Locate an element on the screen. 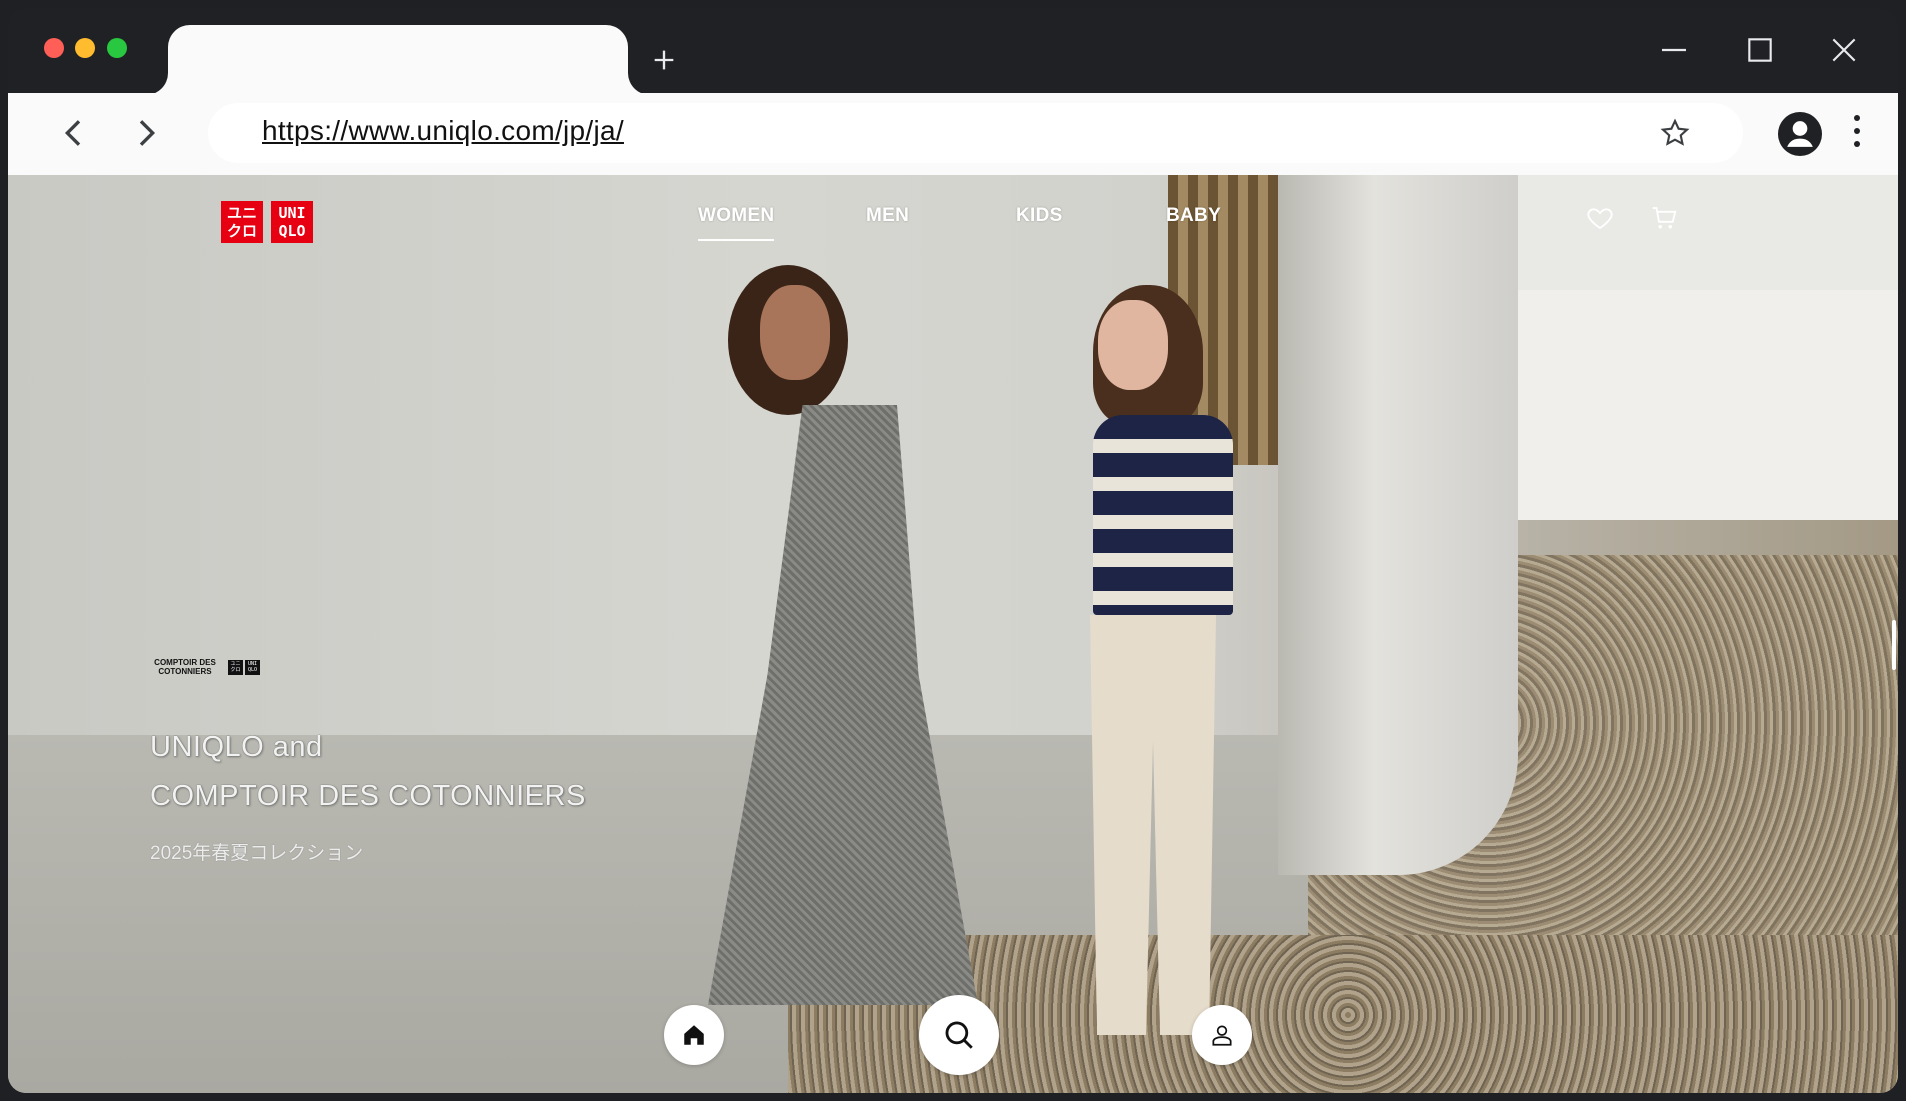 The image size is (1906, 1101). hero-model-2-face is located at coordinates (1133, 345).